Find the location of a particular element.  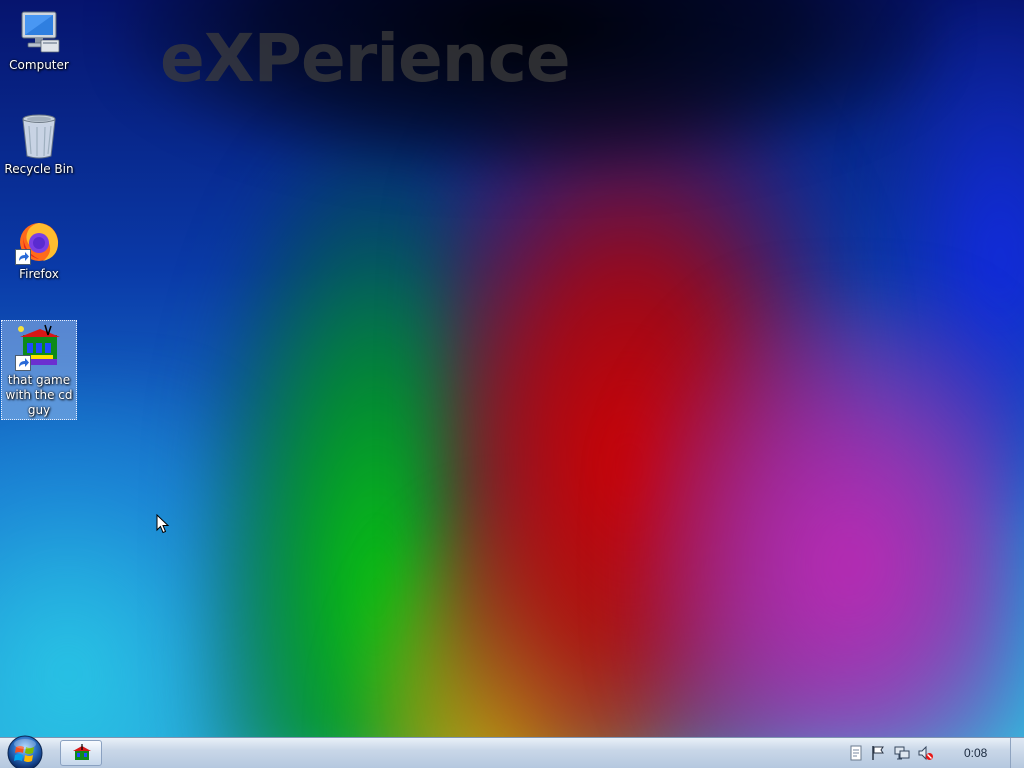

desktop-icon-game: that game with the cd guy is located at coordinates (39, 370).